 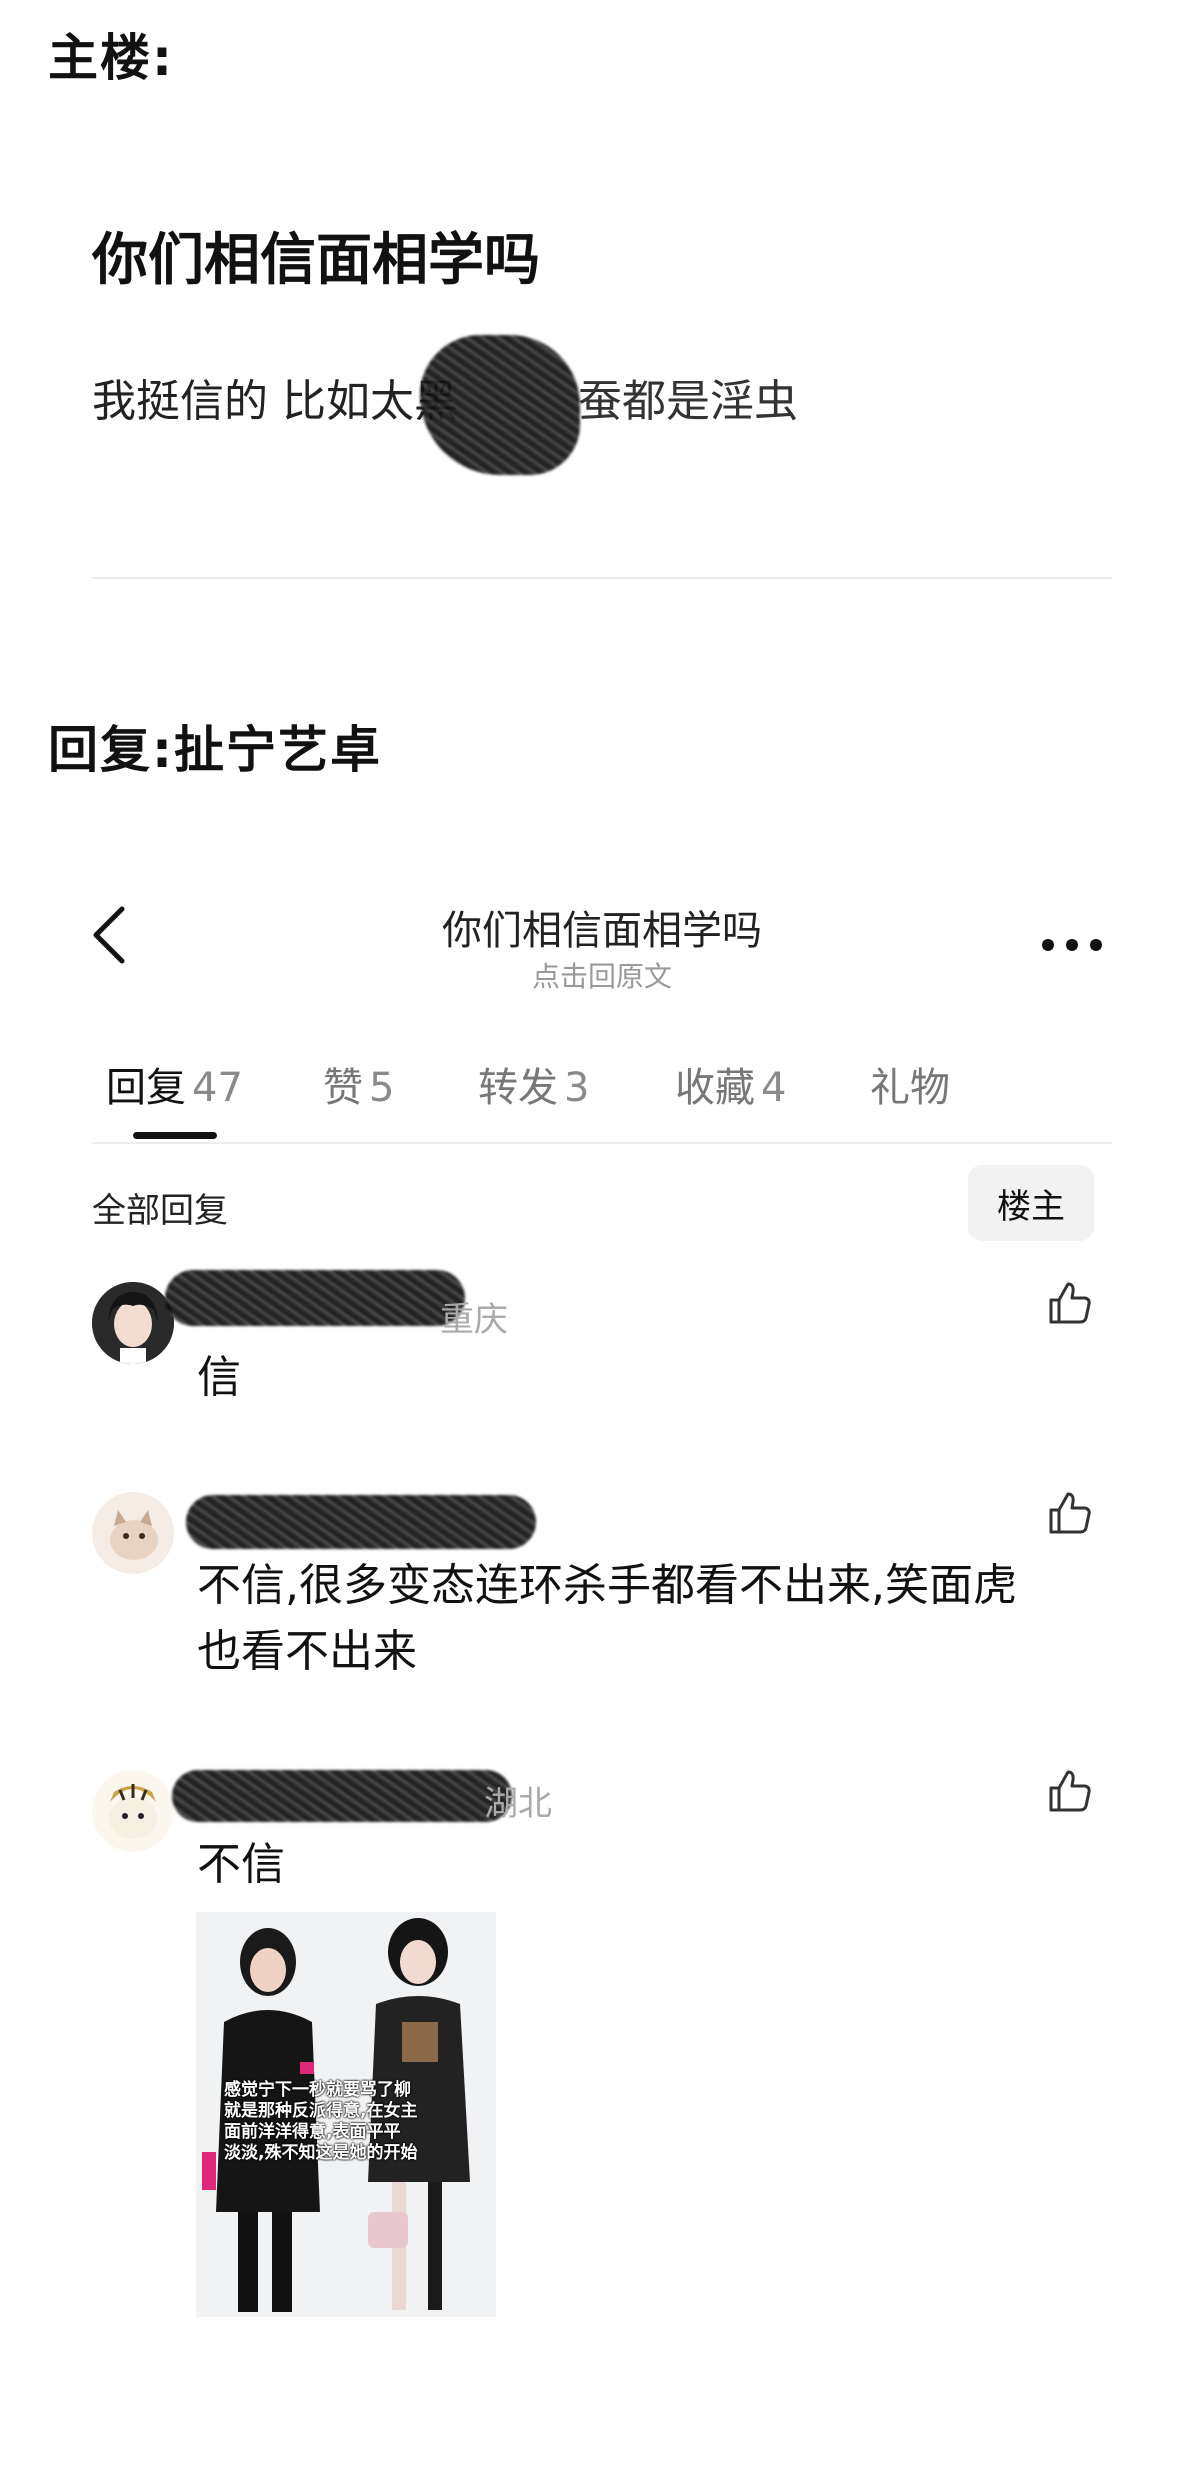 What do you see at coordinates (500, 405) in the screenshot?
I see `redaction-scribble` at bounding box center [500, 405].